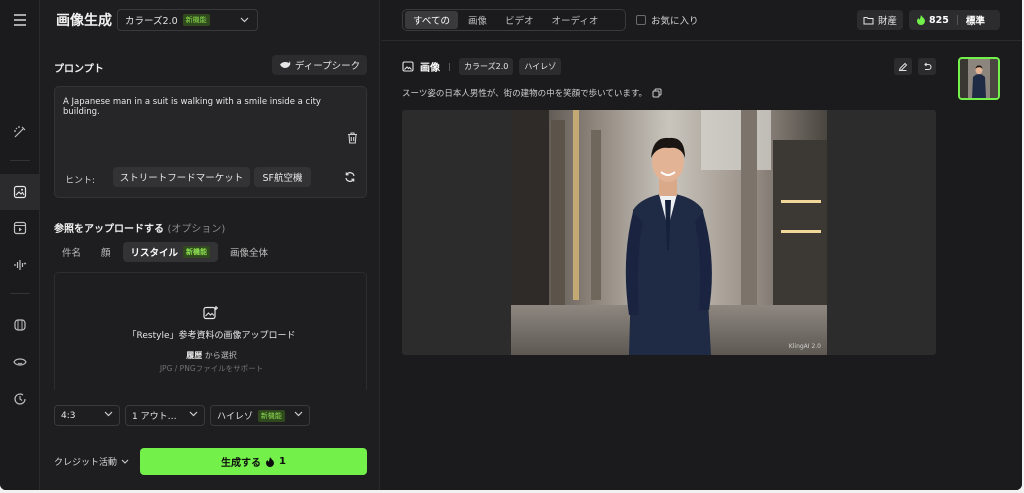 This screenshot has width=1024, height=493. Describe the element at coordinates (285, 64) in the screenshot. I see `whale-icon` at that location.